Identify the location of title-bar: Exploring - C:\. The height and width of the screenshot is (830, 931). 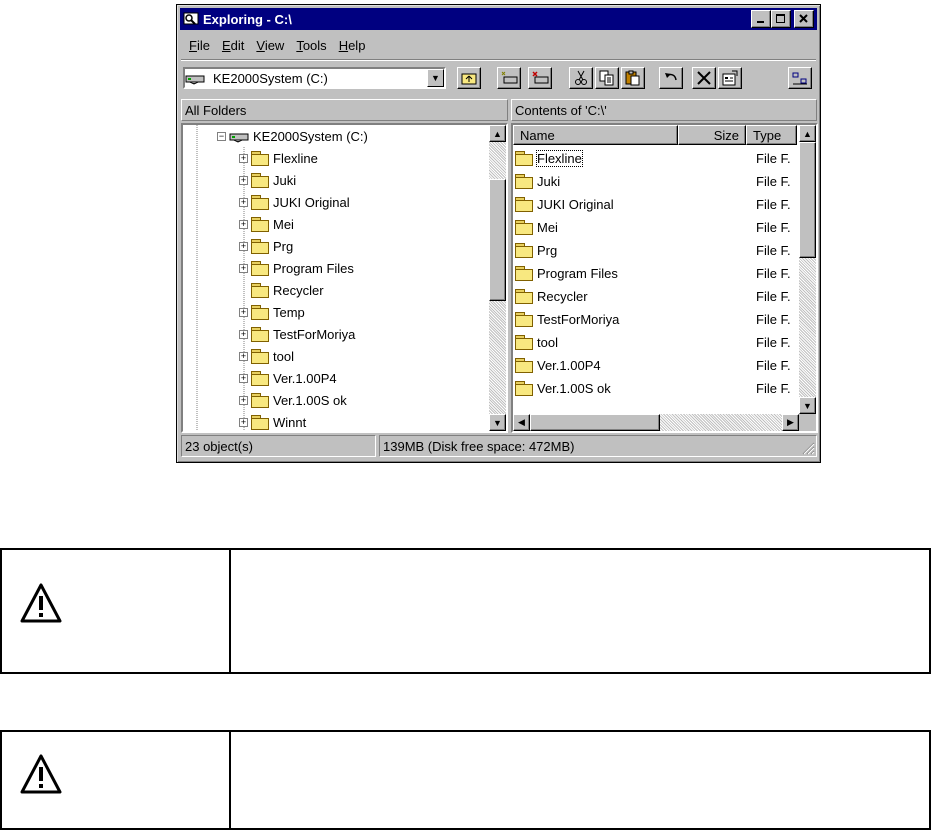
(498, 19).